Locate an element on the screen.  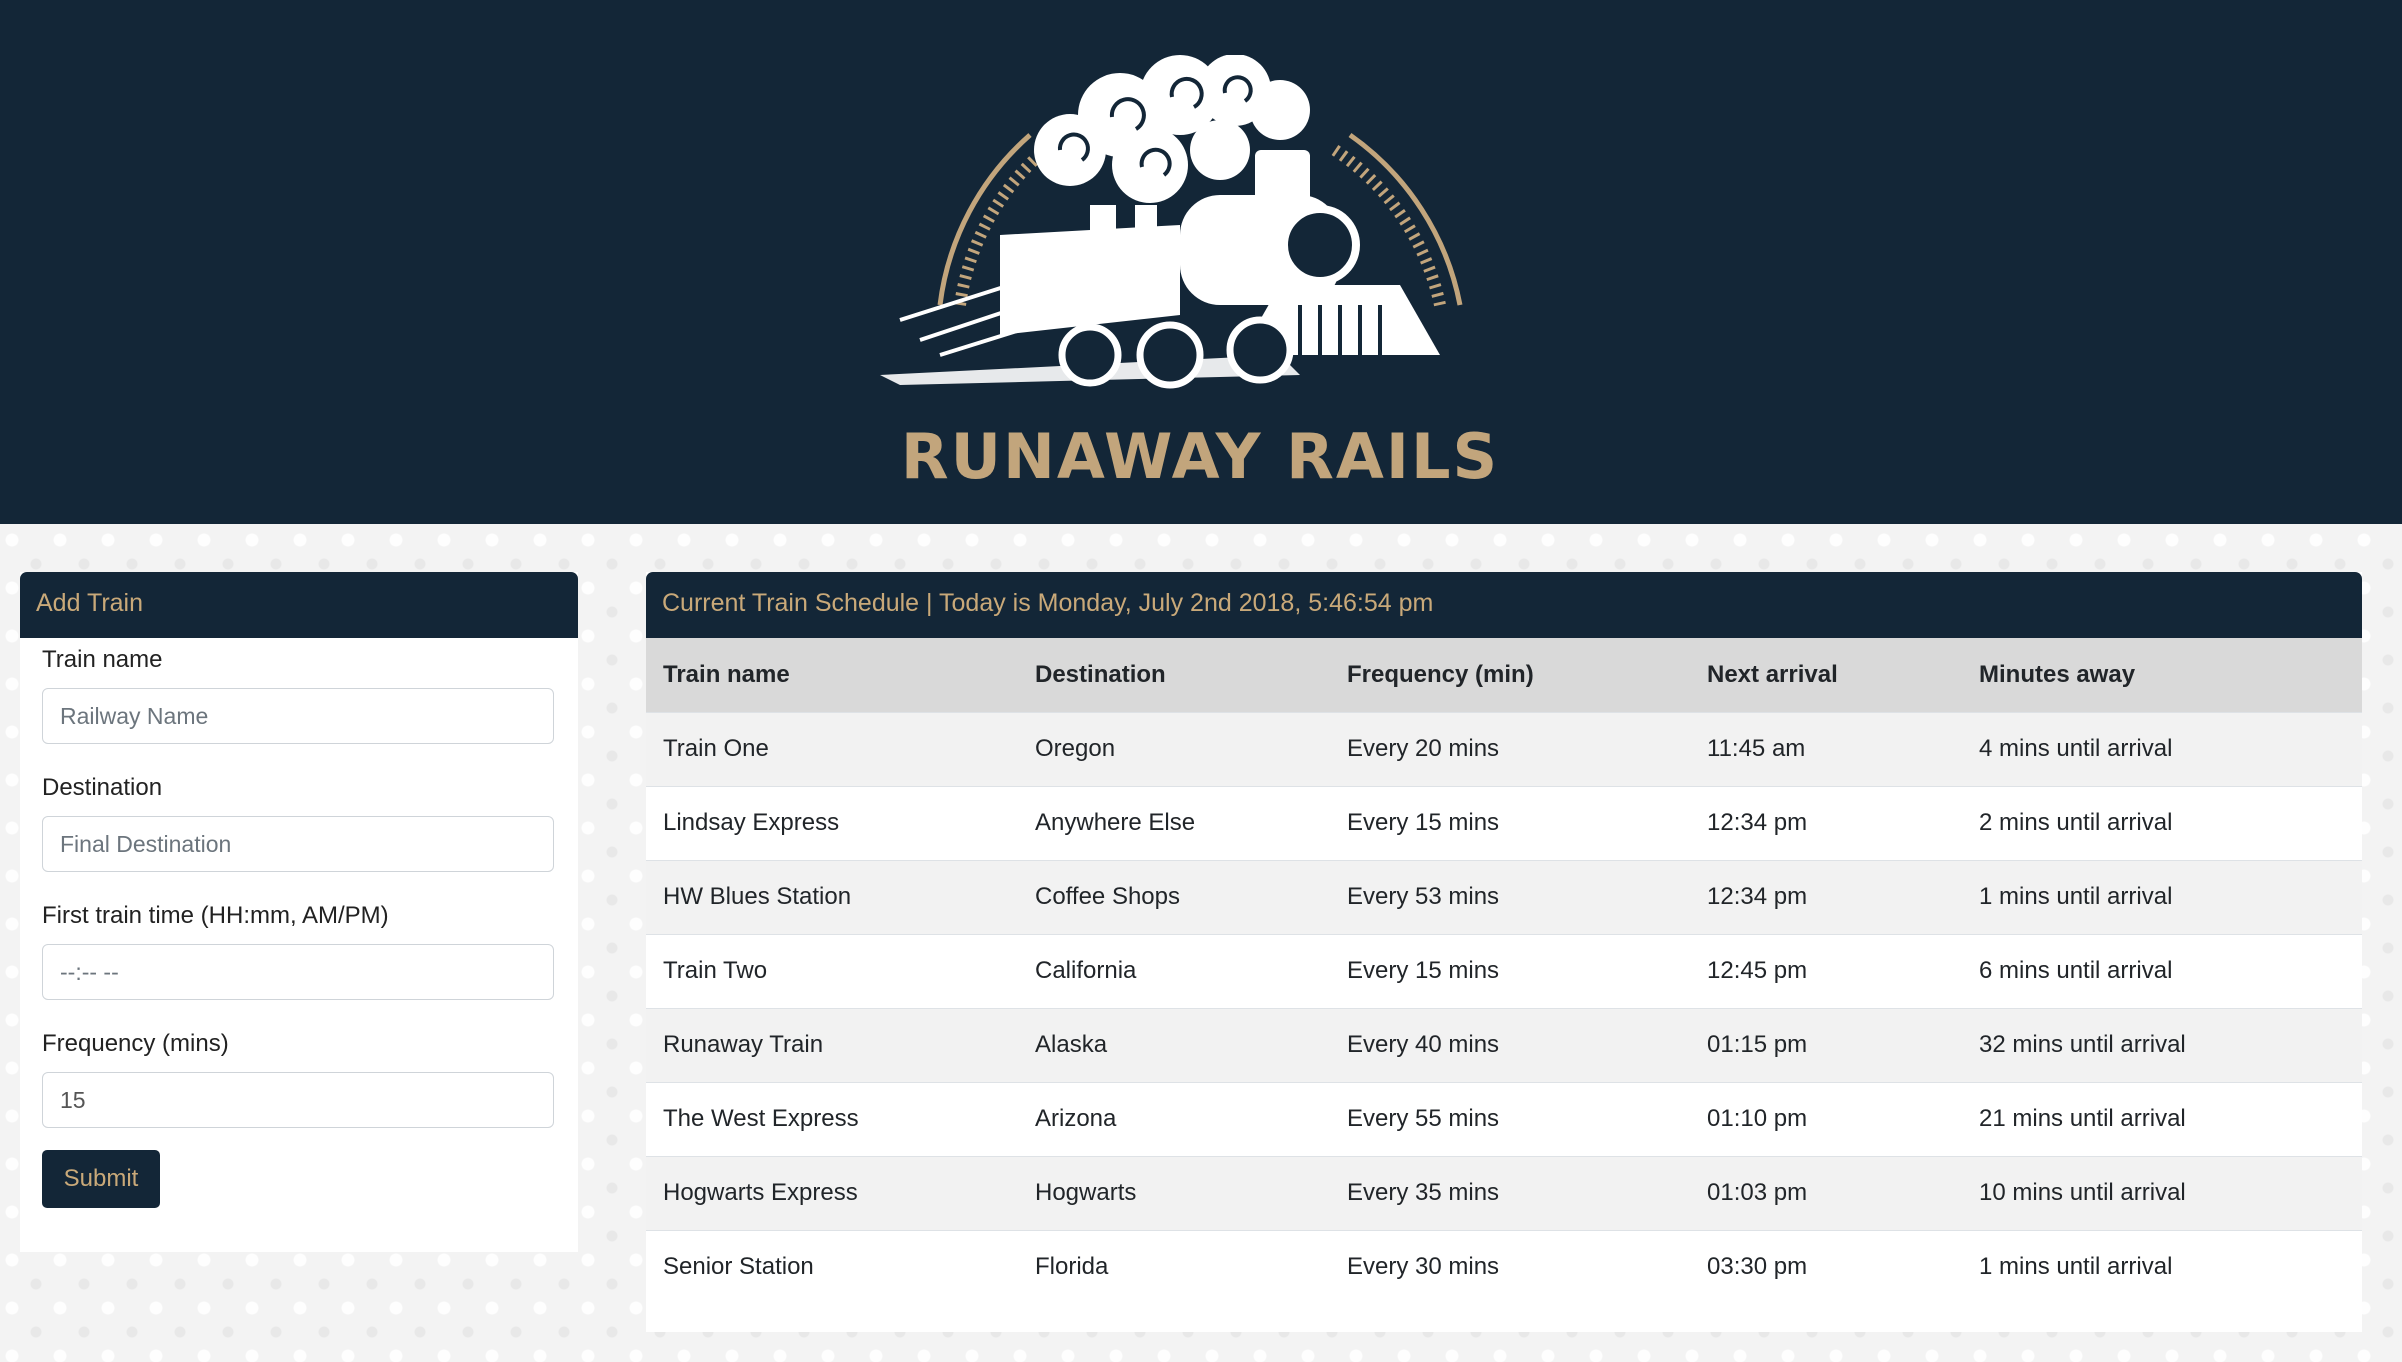
cell-frequency: Every 20 mins is located at coordinates (1510, 748).